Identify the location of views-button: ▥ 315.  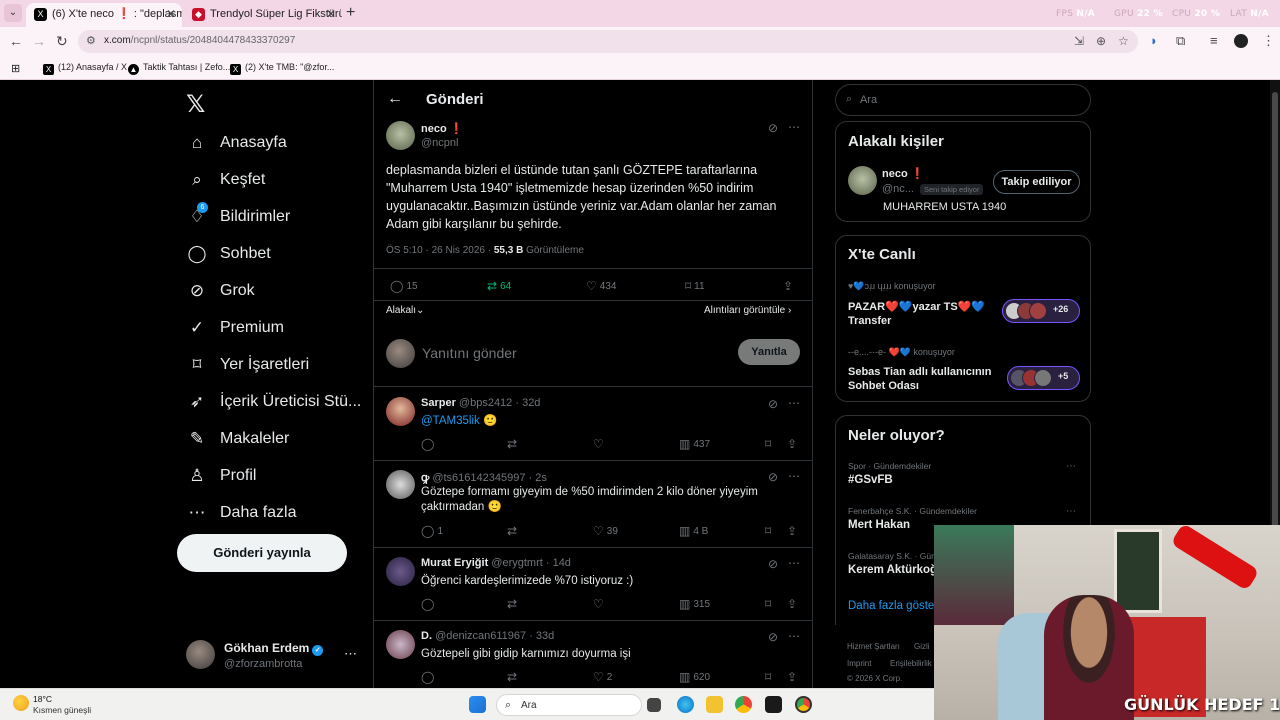
(694, 604).